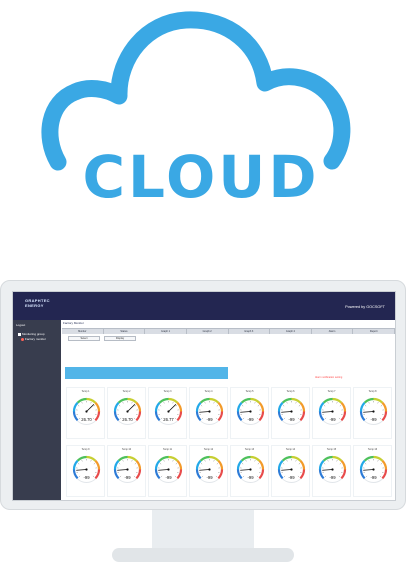 Image resolution: width=406 pixels, height=569 pixels. What do you see at coordinates (290, 449) in the screenshot?
I see `gauge-label: Temp 14` at bounding box center [290, 449].